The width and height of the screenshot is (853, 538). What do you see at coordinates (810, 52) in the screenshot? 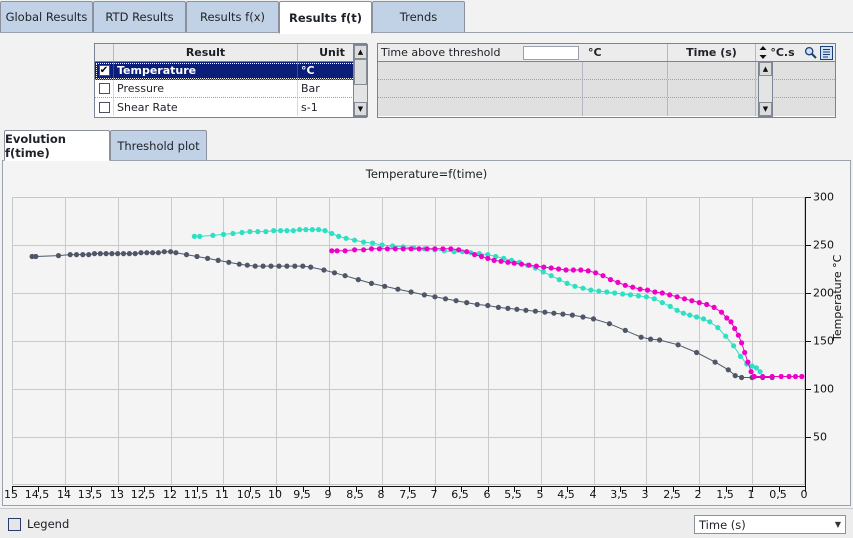
I see `search-icon` at bounding box center [810, 52].